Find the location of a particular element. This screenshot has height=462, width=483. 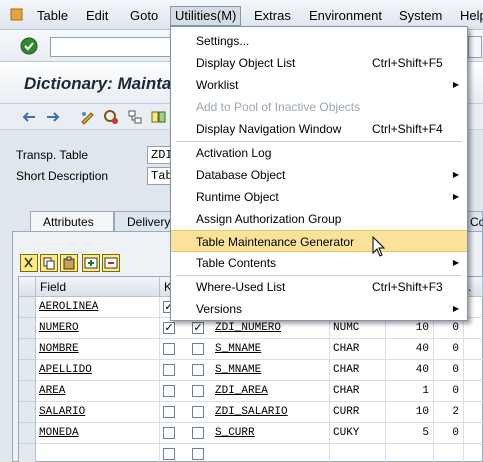

length-cell: 1 is located at coordinates (410, 391).